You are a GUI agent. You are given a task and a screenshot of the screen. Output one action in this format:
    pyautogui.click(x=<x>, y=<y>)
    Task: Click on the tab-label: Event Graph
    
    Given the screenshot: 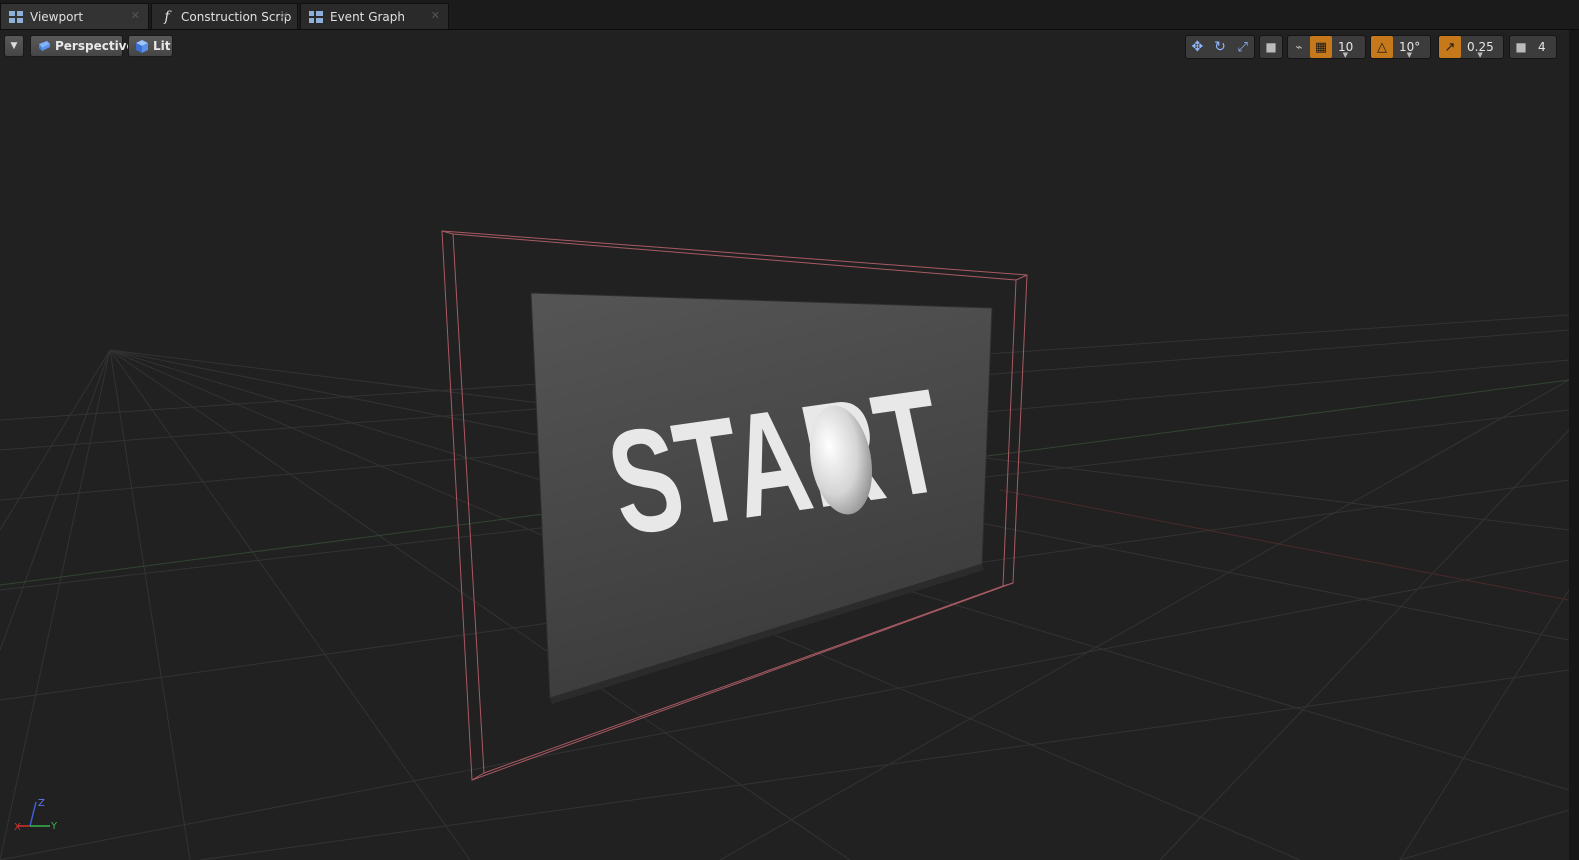 What is the action you would take?
    pyautogui.click(x=367, y=16)
    